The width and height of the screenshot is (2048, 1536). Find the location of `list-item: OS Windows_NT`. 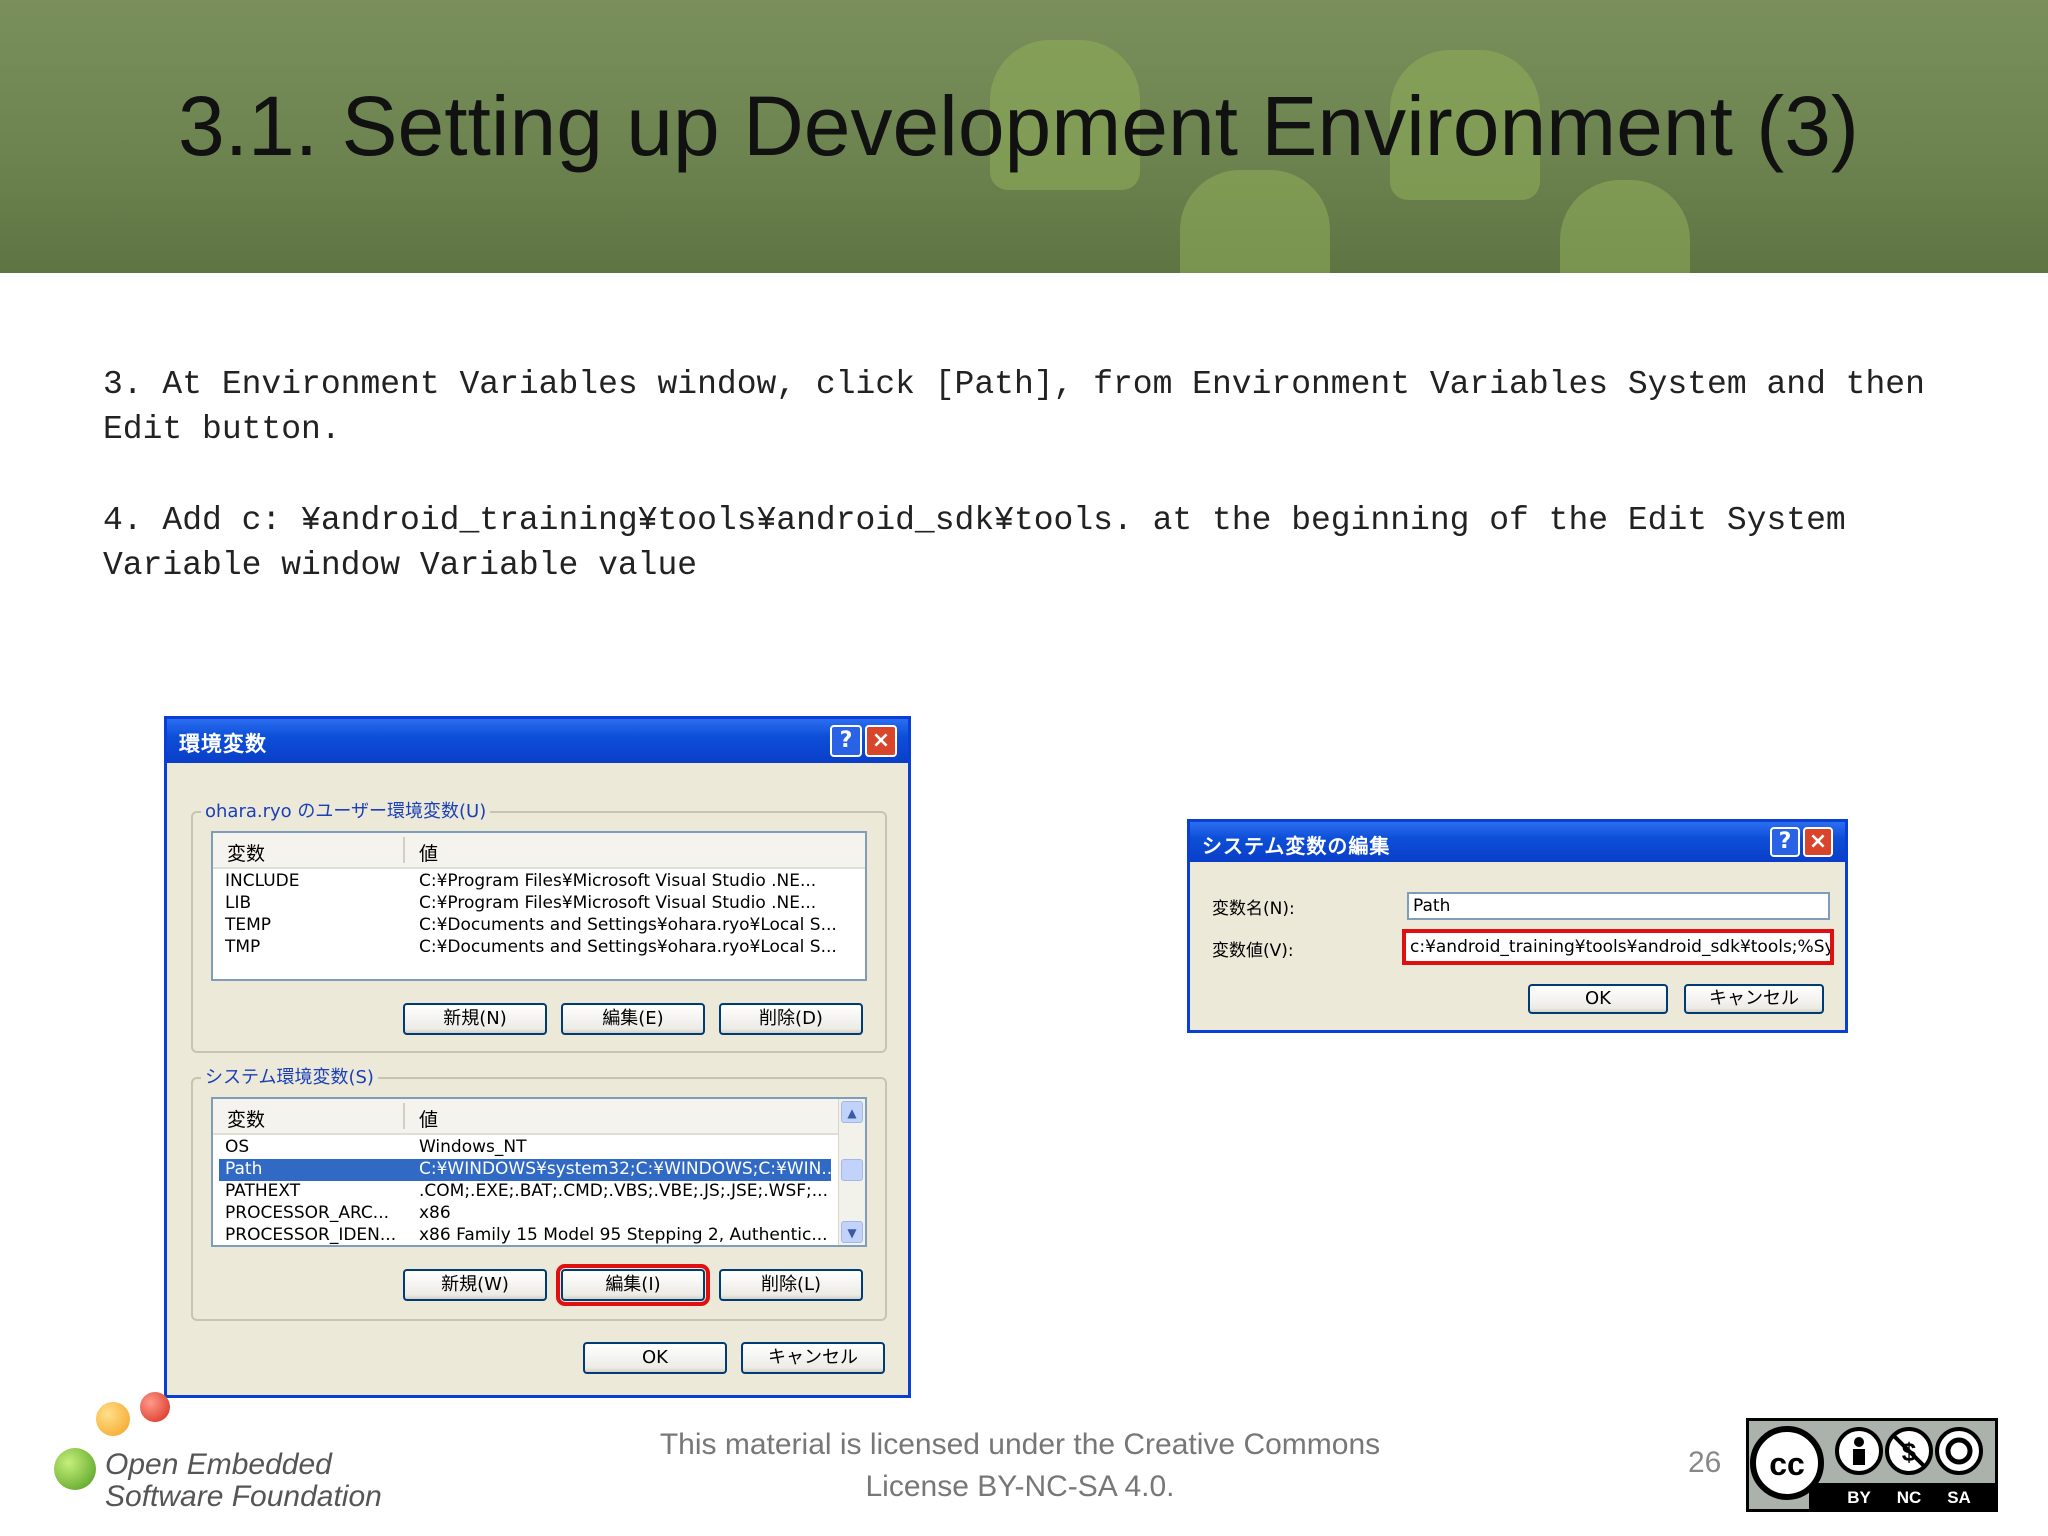

list-item: OS Windows_NT is located at coordinates (525, 1148).